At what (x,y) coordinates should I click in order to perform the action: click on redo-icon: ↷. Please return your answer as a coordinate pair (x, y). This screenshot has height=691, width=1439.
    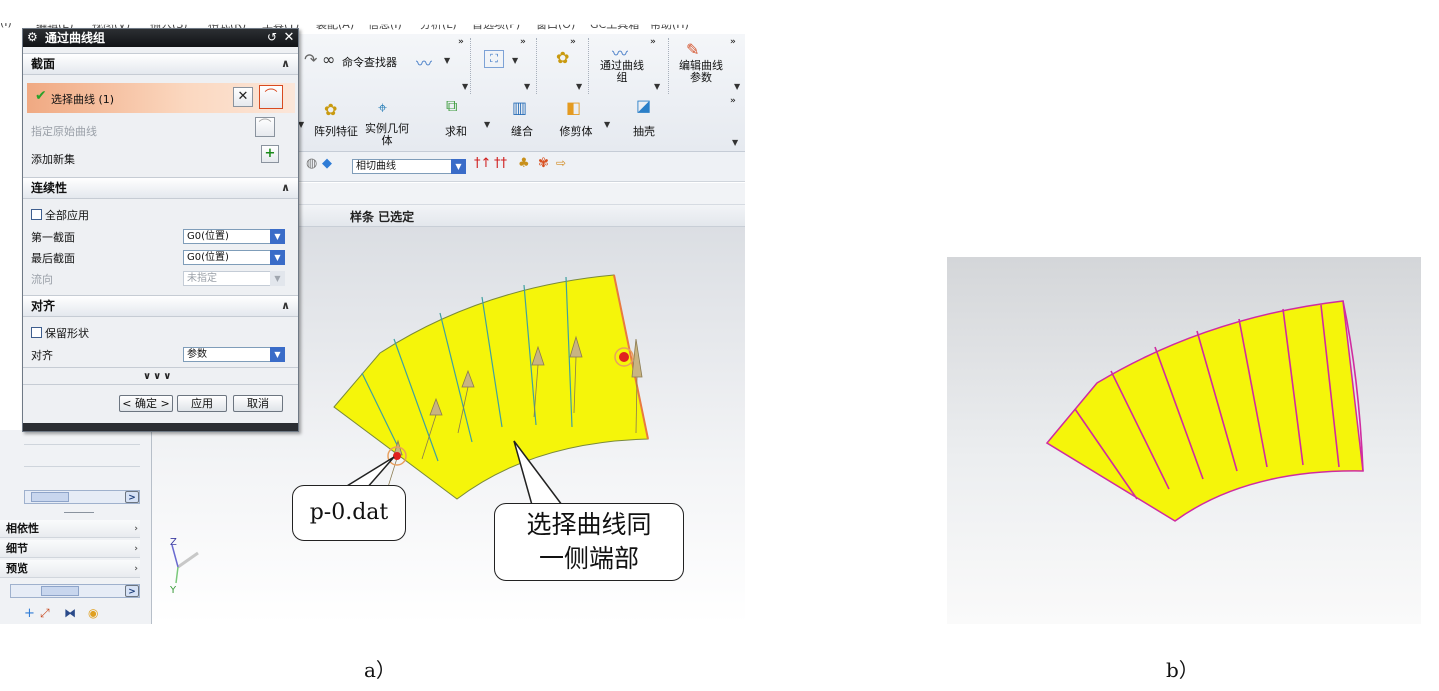
    Looking at the image, I should click on (310, 59).